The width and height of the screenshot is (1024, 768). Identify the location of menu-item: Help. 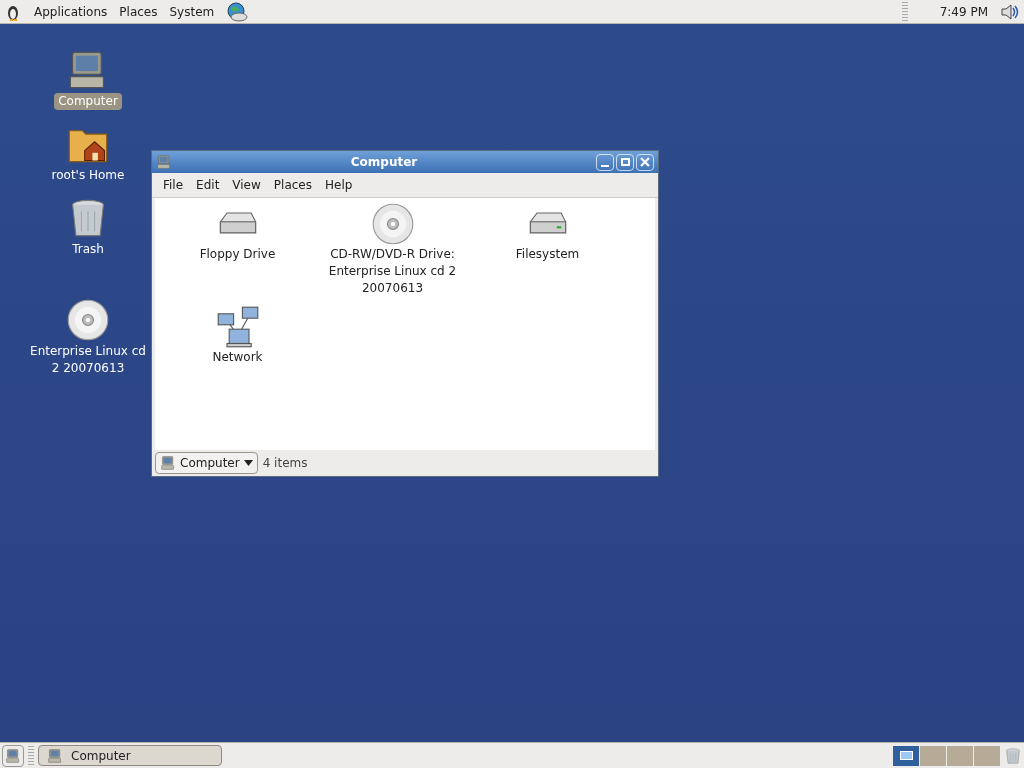
(339, 185).